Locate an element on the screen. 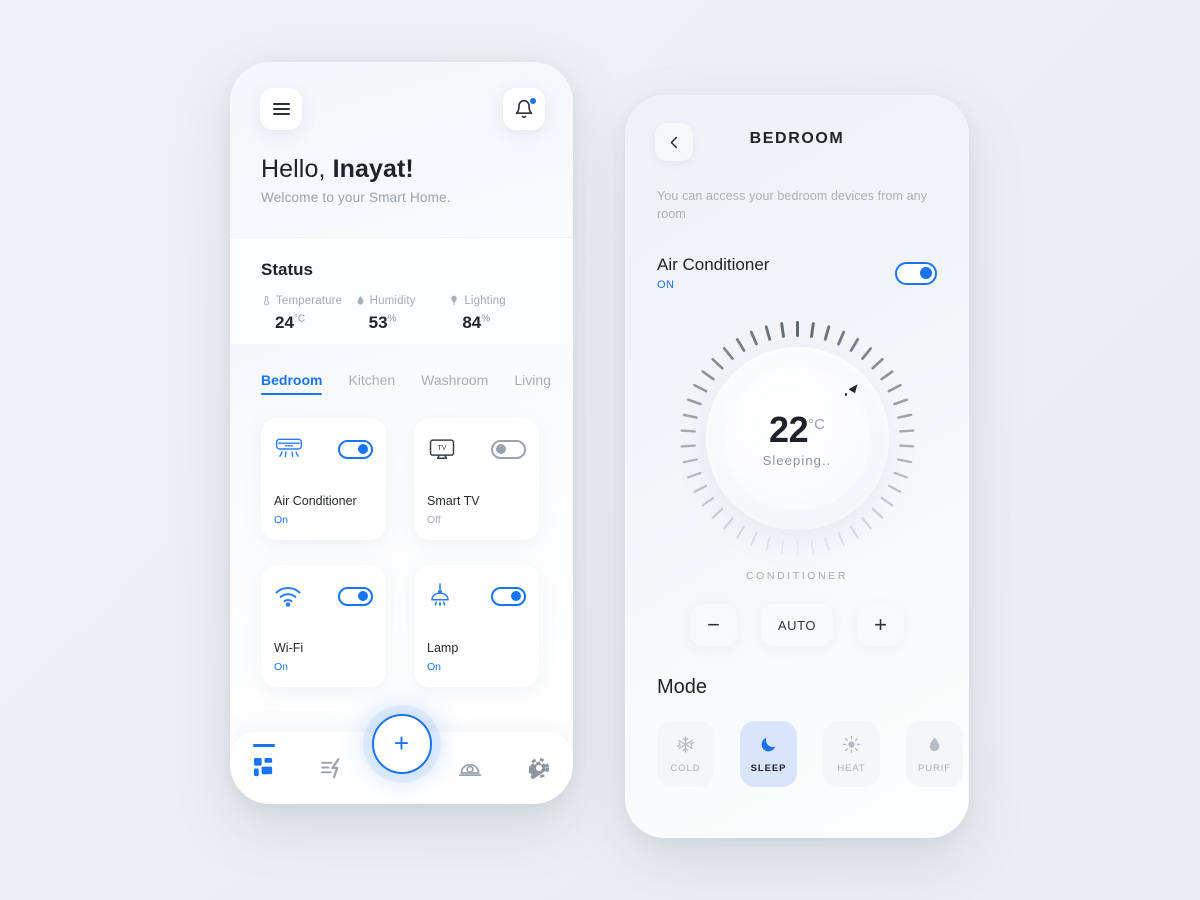 The width and height of the screenshot is (1200, 900). status-metric-value: 53% is located at coordinates (382, 322).